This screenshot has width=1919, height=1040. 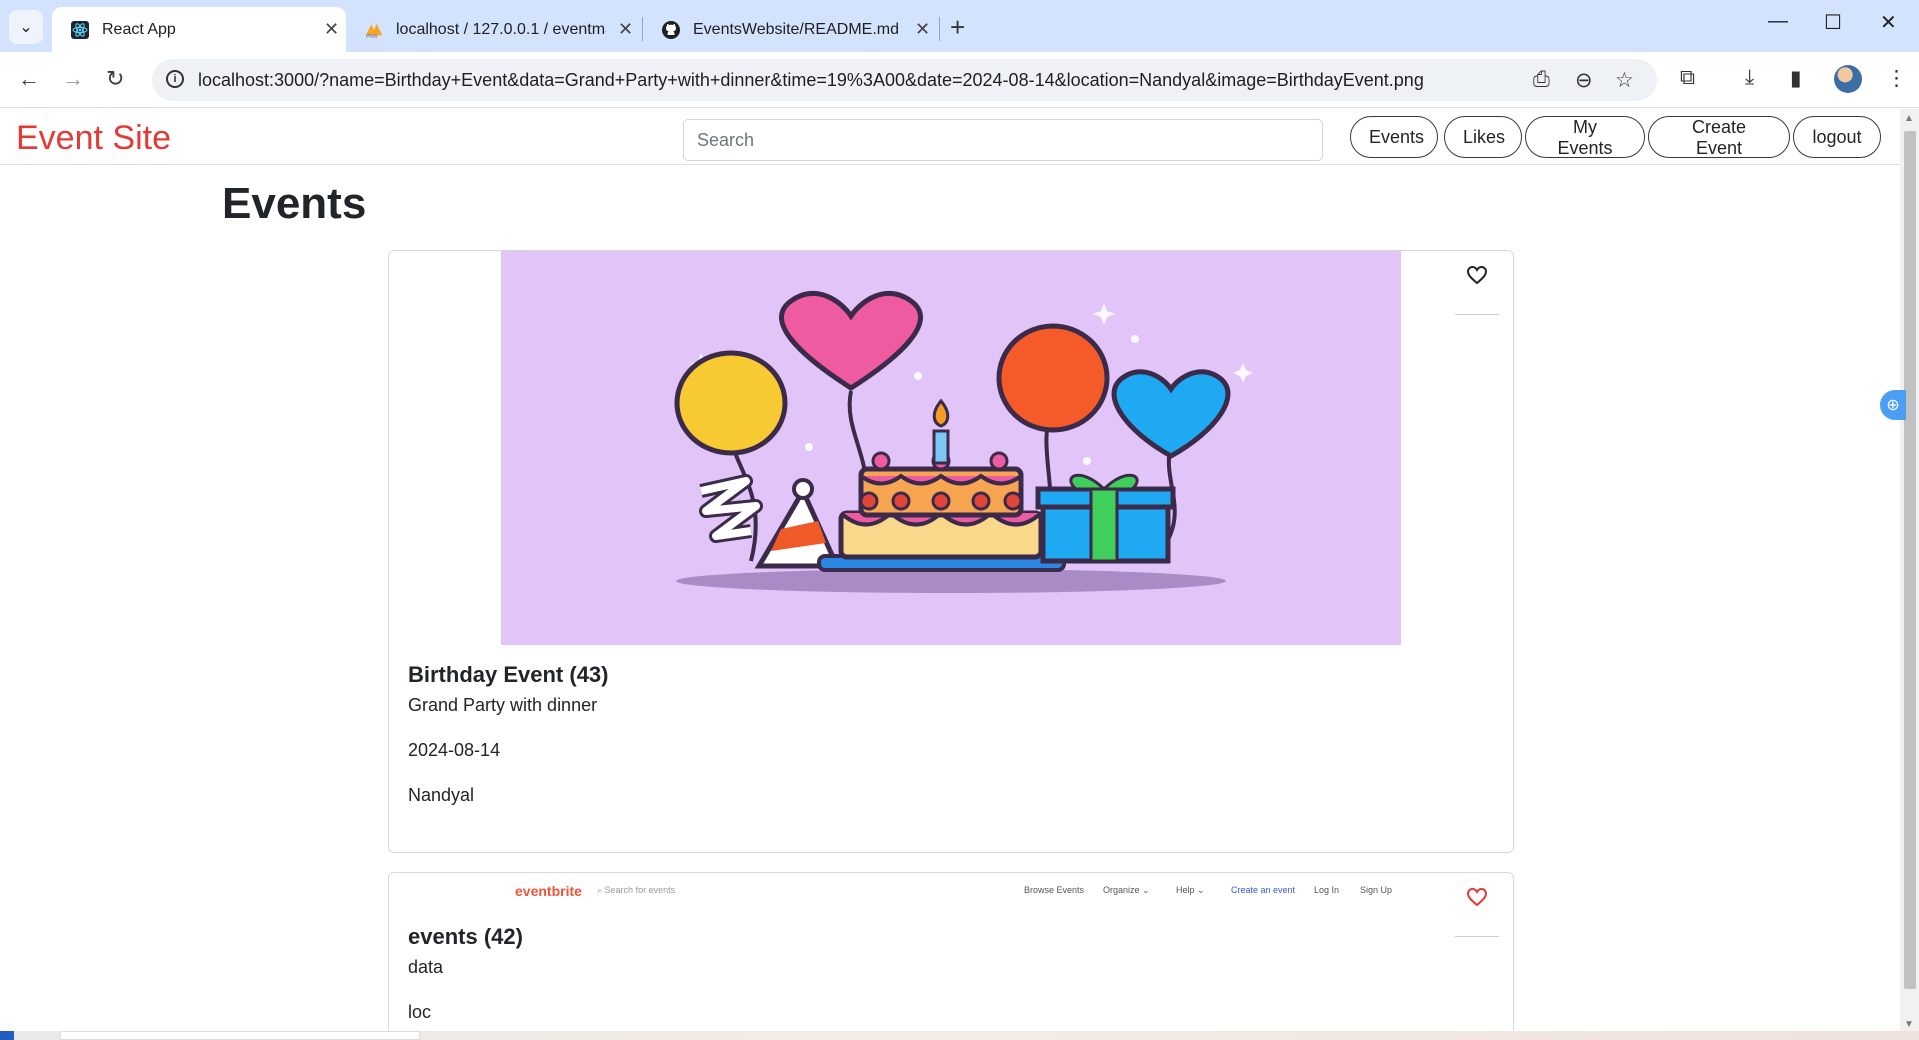 What do you see at coordinates (441, 795) in the screenshot?
I see `event-location: Nandyal` at bounding box center [441, 795].